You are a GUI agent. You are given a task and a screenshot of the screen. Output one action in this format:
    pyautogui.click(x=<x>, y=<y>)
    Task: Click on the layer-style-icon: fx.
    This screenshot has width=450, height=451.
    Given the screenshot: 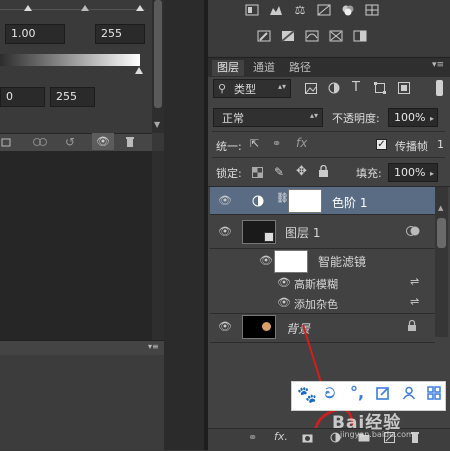 What is the action you would take?
    pyautogui.click(x=281, y=436)
    